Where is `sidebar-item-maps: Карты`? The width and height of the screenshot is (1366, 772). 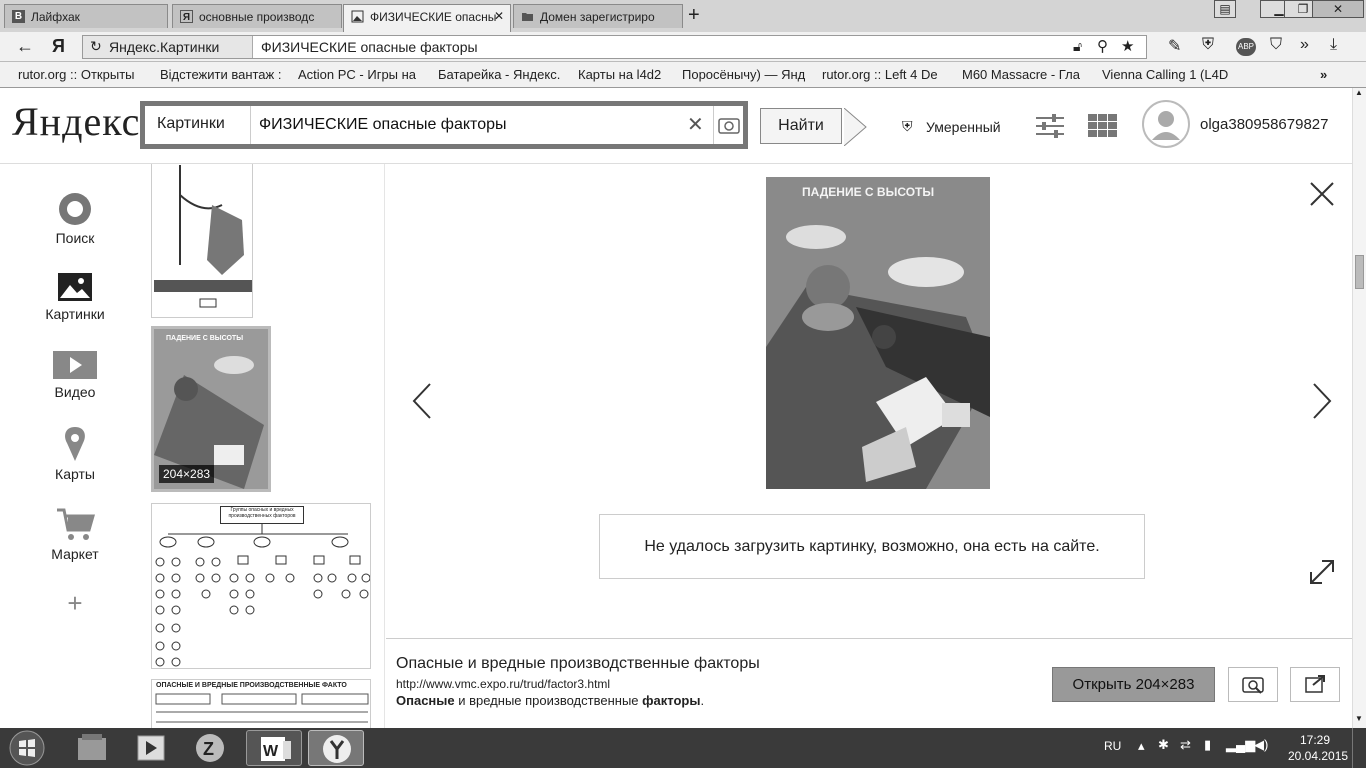
sidebar-item-maps: Карты is located at coordinates (75, 454).